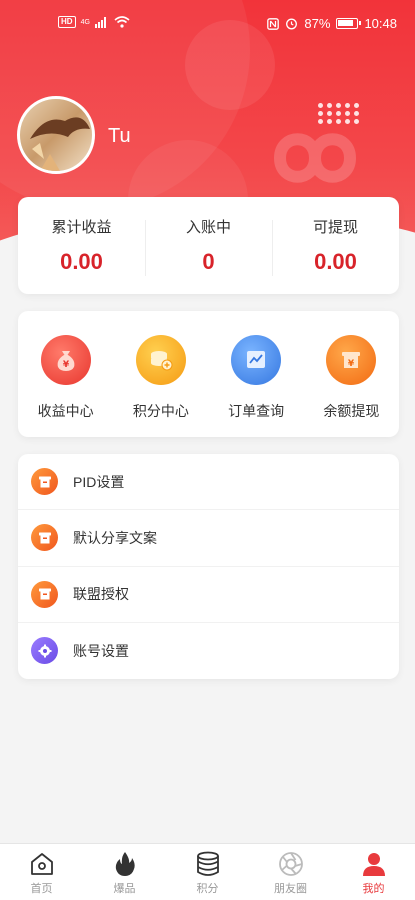  I want to click on menu-item-pid-settings: PID设置, so click(208, 482).